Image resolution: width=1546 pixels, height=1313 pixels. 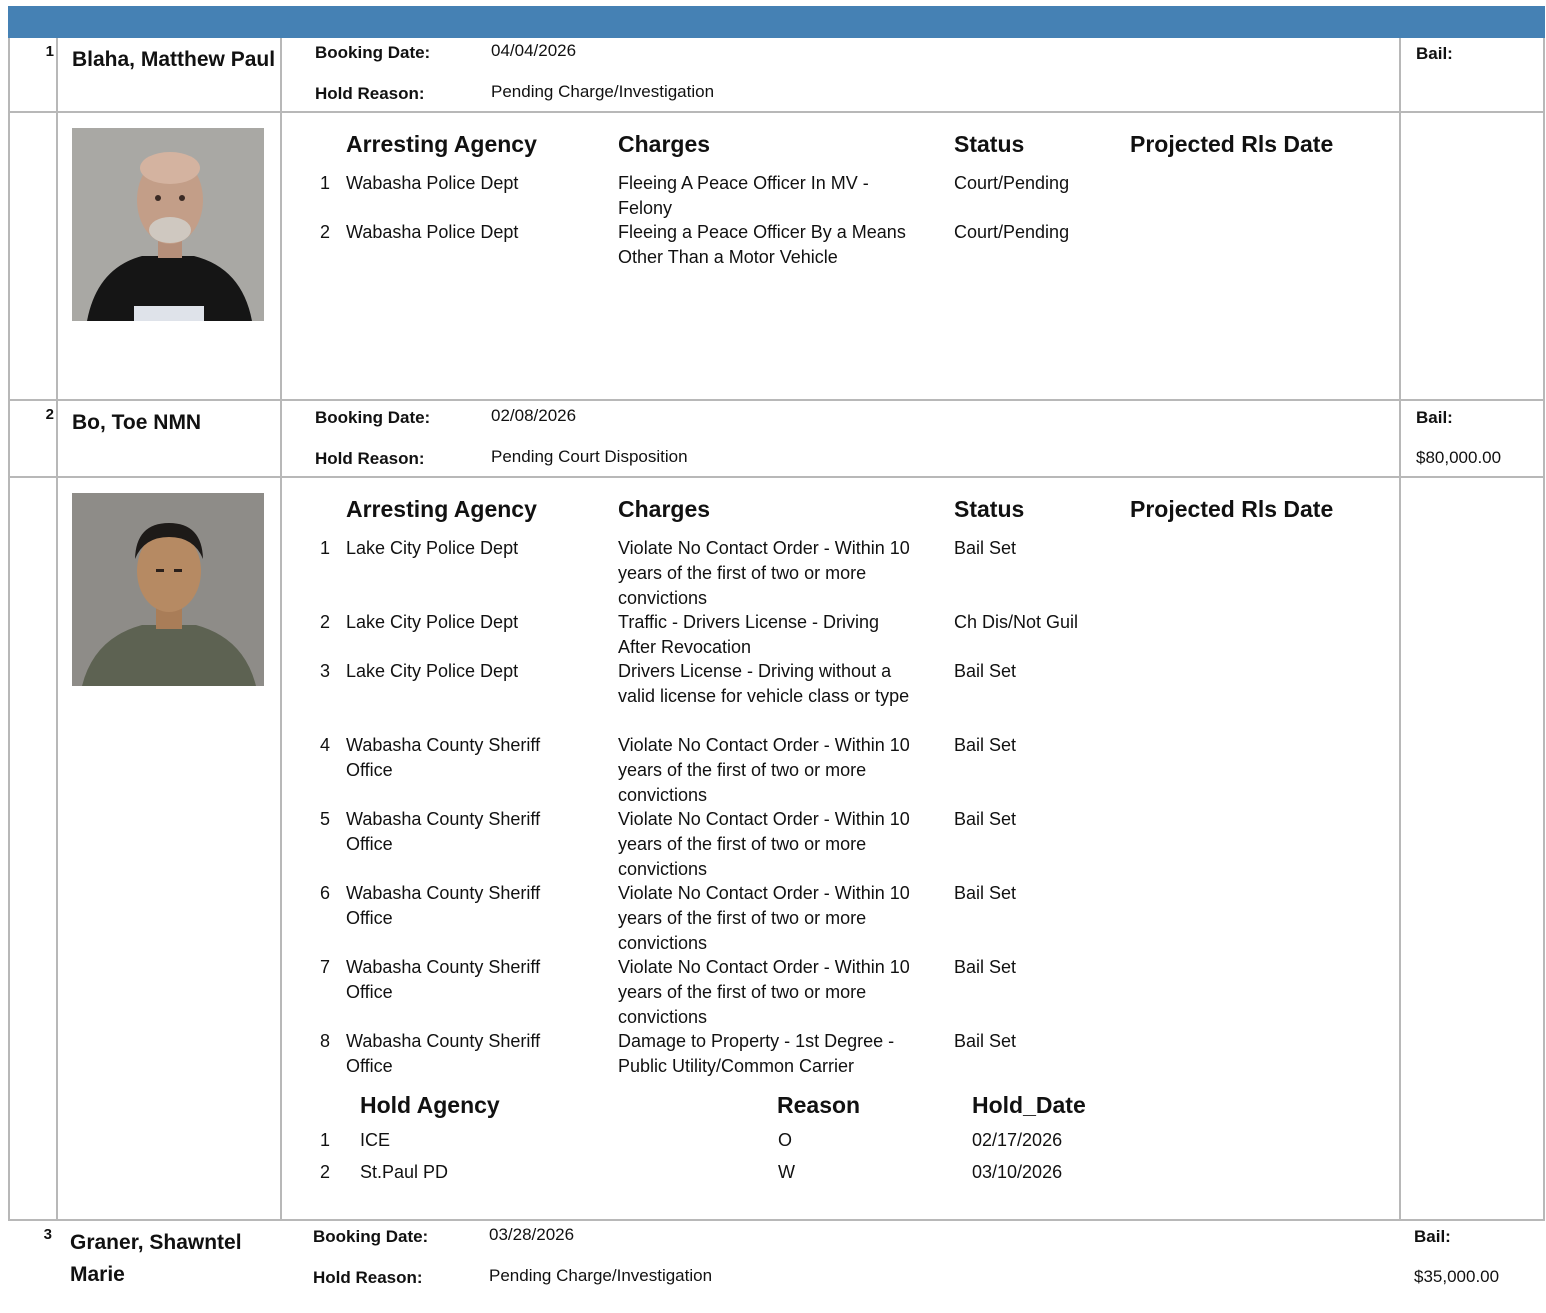 I want to click on hold-date: 03/10/2026, so click(x=1017, y=1172).